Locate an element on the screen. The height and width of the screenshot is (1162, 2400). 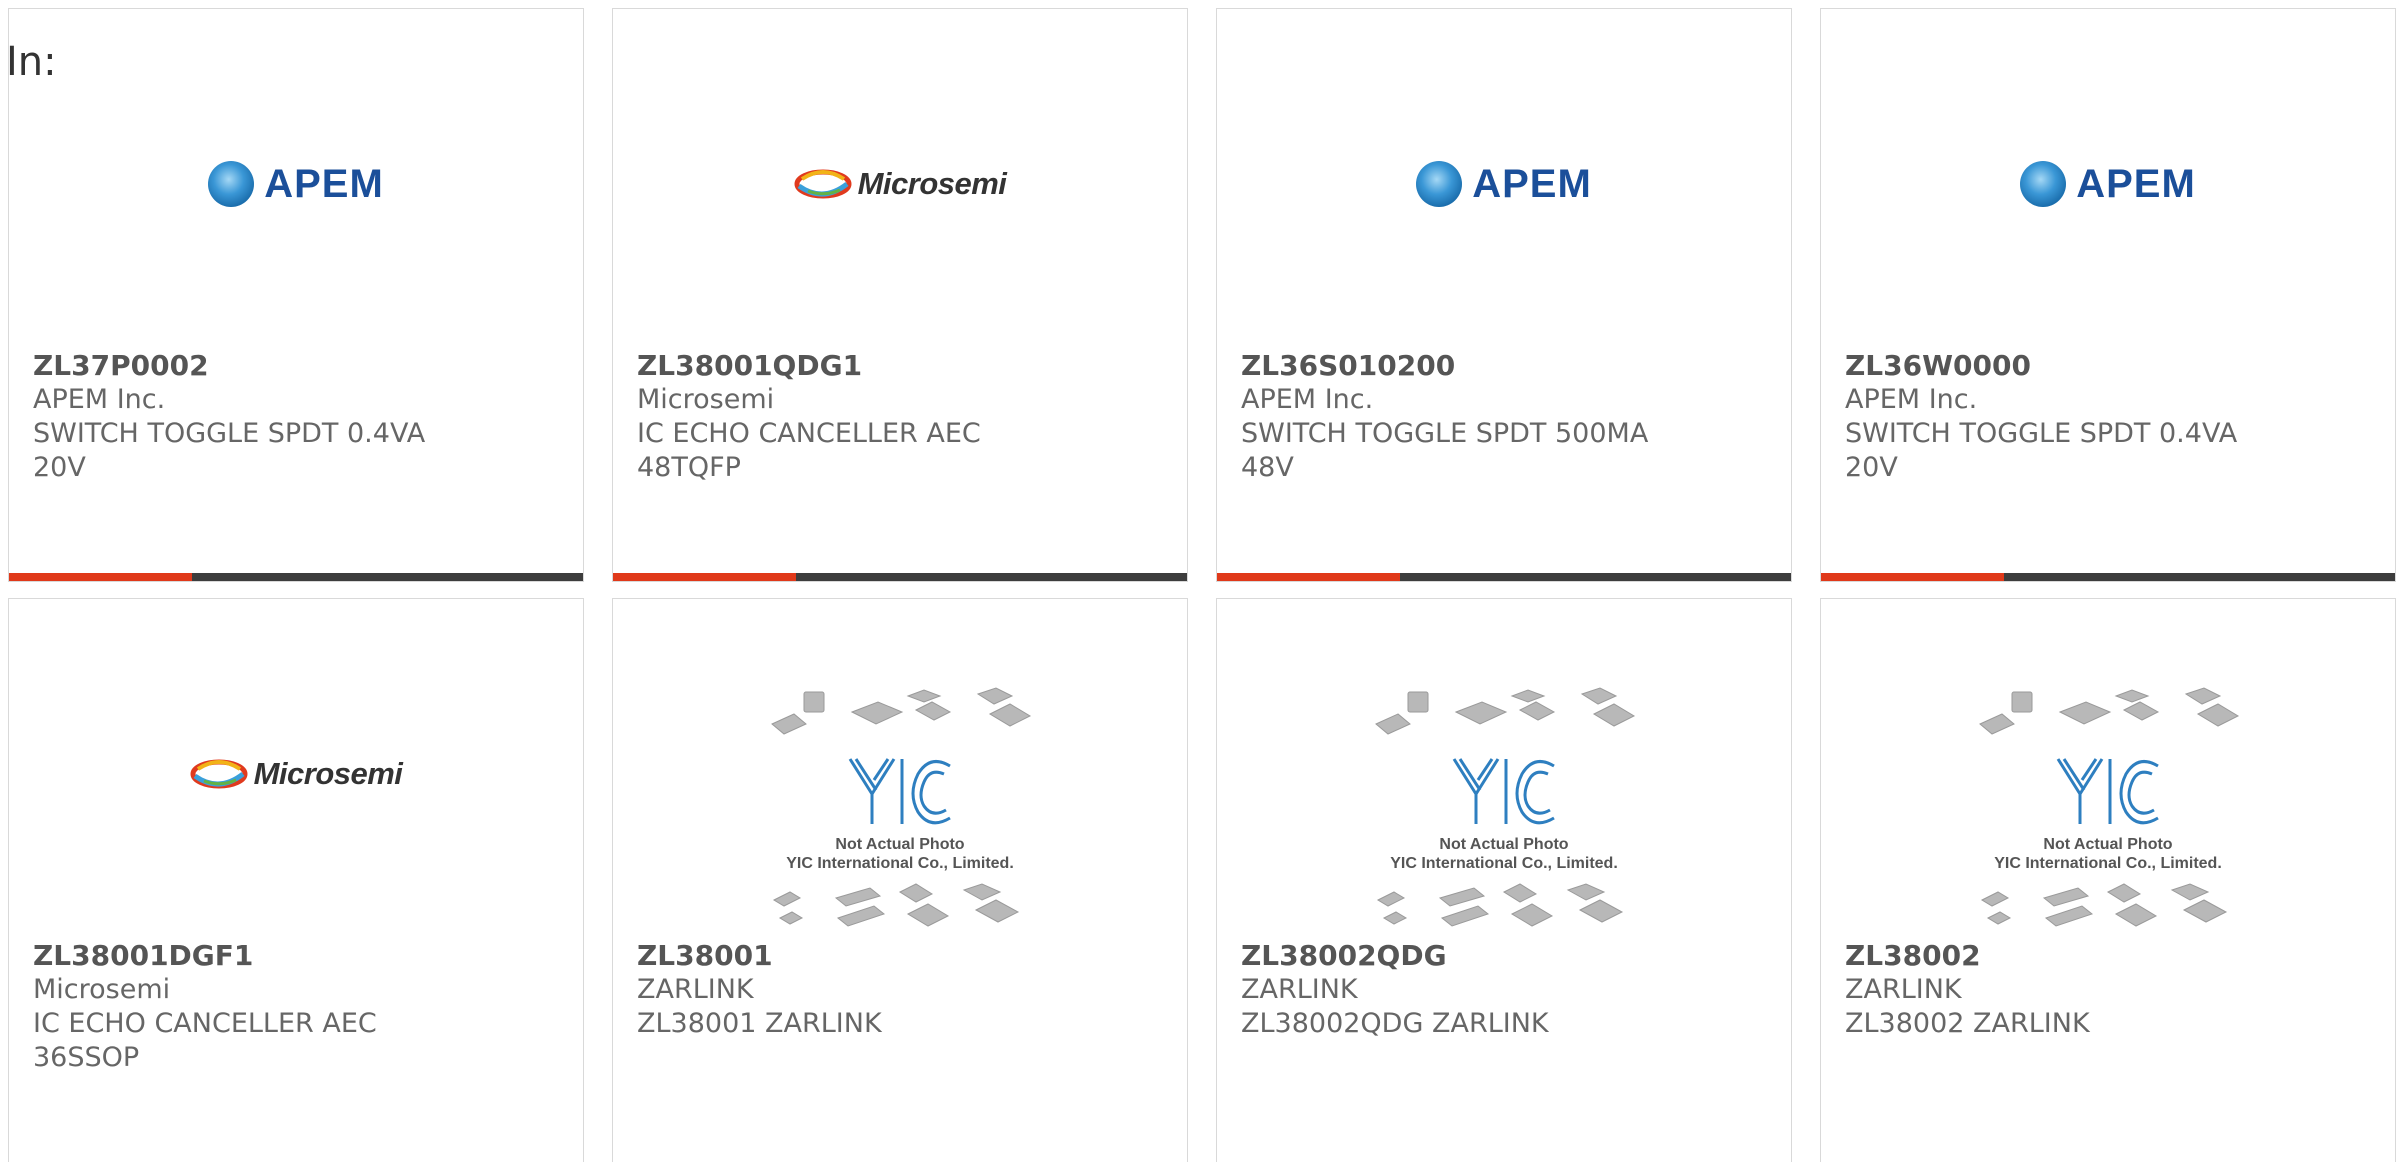
part-number: ZL38001DGF1 is located at coordinates (296, 956).